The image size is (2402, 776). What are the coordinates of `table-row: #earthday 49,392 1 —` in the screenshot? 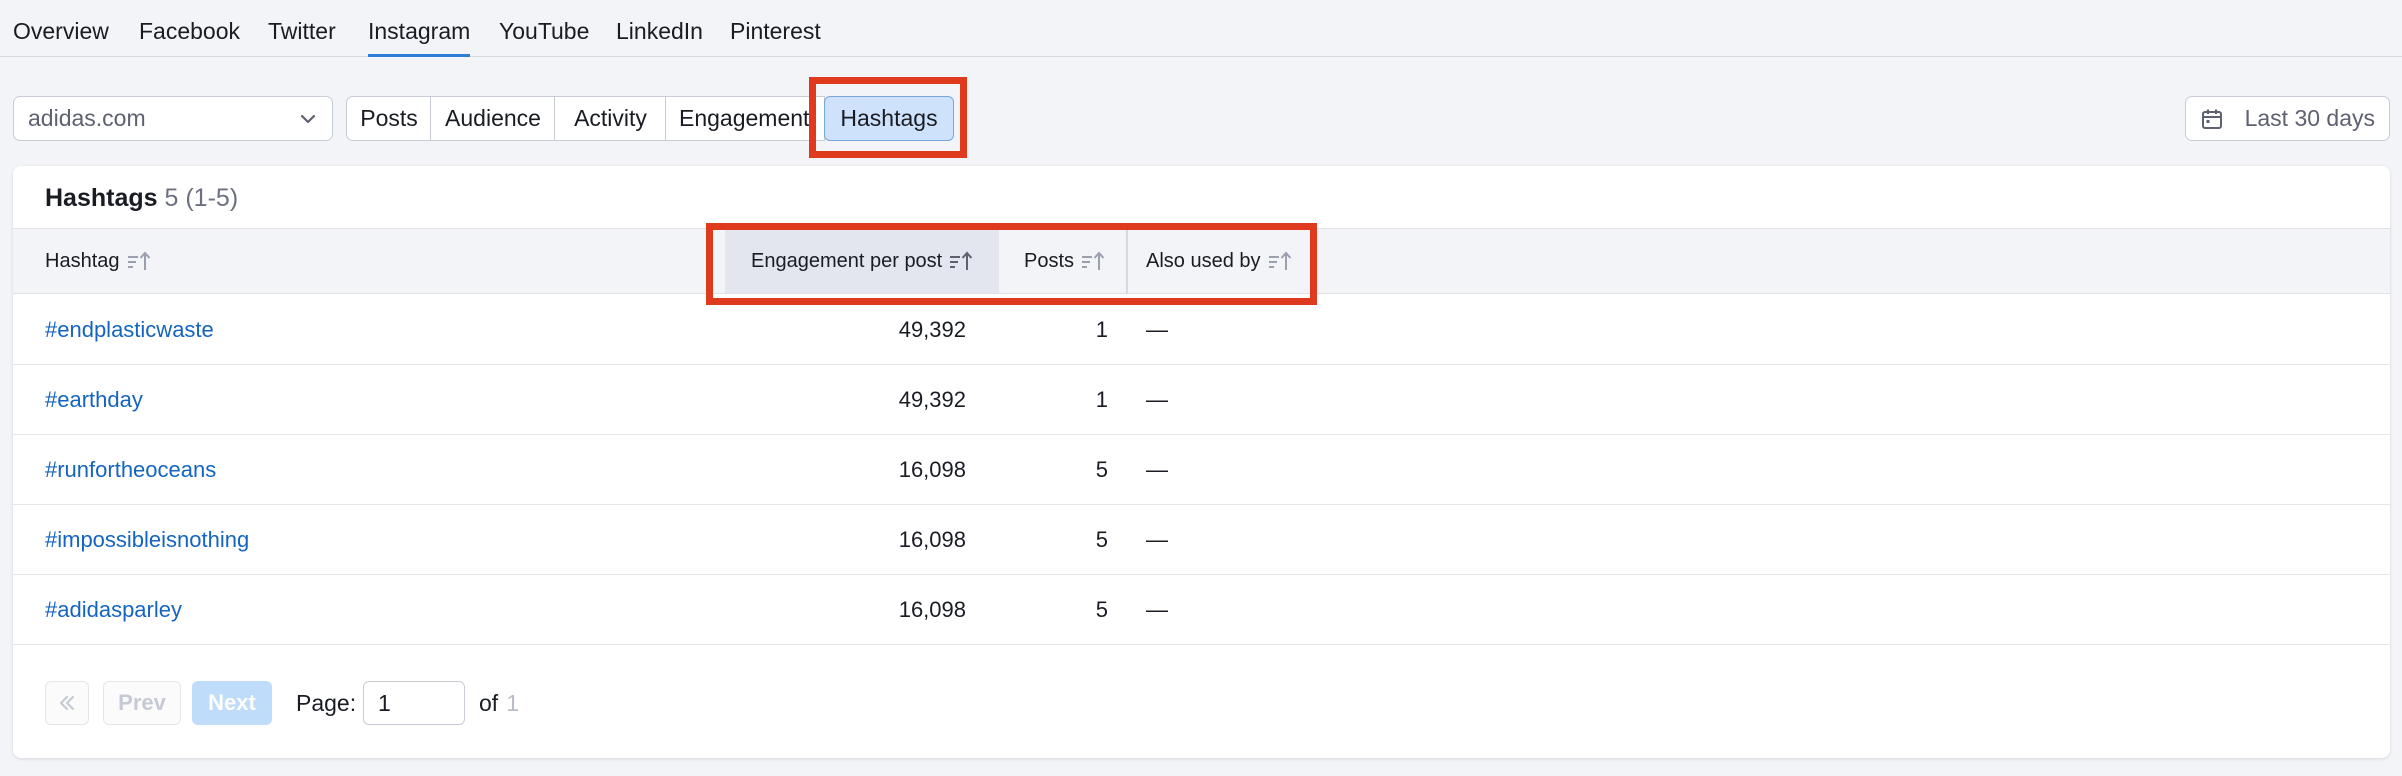 It's located at (1201, 400).